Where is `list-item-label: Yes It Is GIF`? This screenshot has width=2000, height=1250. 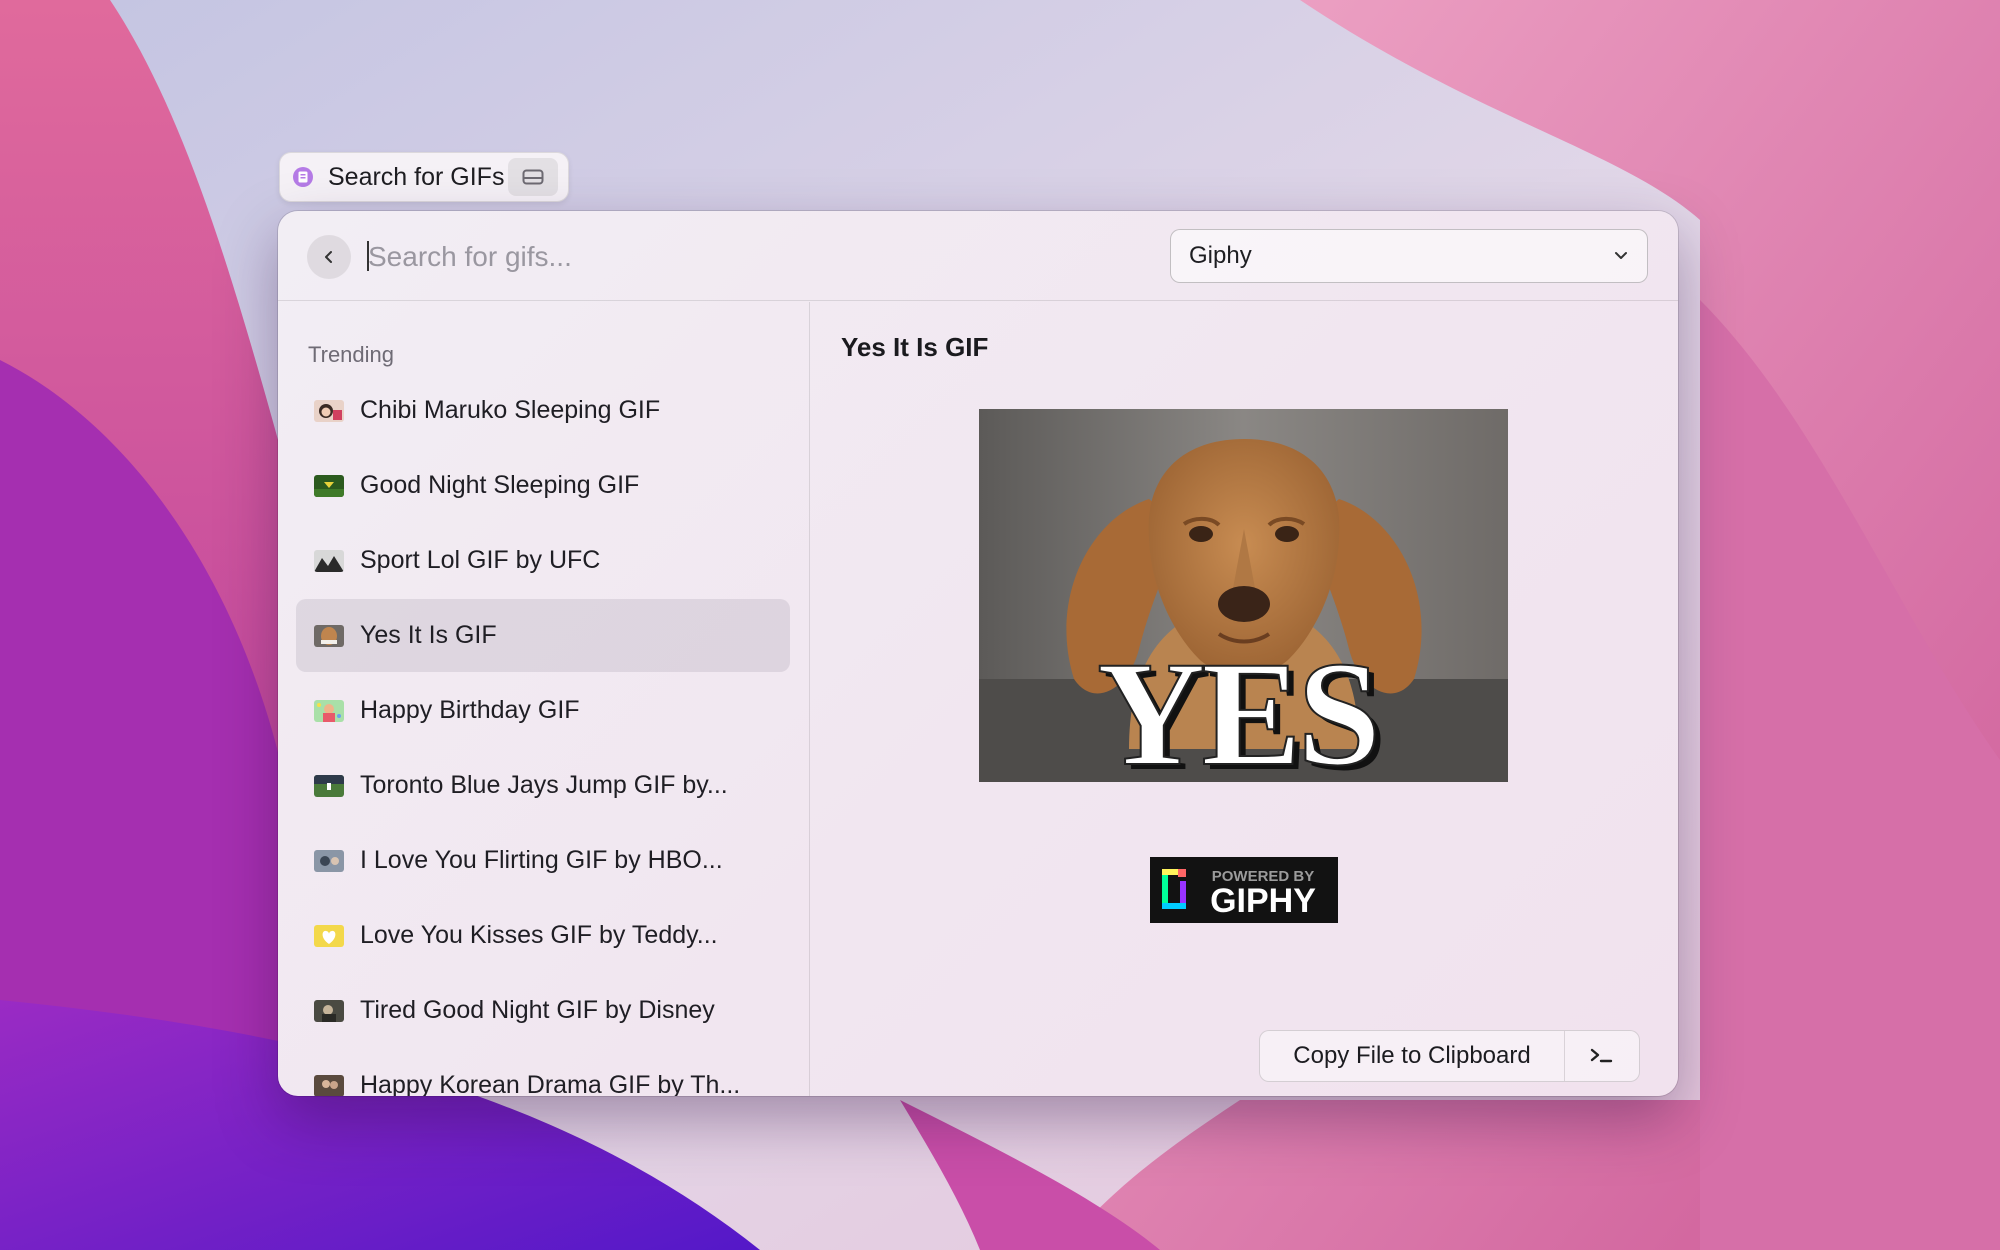 list-item-label: Yes It Is GIF is located at coordinates (428, 635).